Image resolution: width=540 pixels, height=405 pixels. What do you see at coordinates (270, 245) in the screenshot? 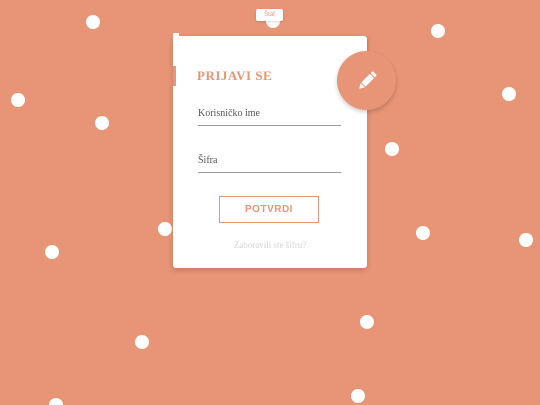
I see `forgot-password-link: Zaboravili ste šifru?` at bounding box center [270, 245].